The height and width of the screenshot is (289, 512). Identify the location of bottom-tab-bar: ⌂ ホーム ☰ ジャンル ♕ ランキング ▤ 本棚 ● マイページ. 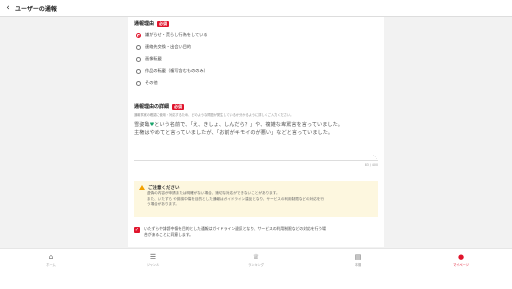
(256, 268).